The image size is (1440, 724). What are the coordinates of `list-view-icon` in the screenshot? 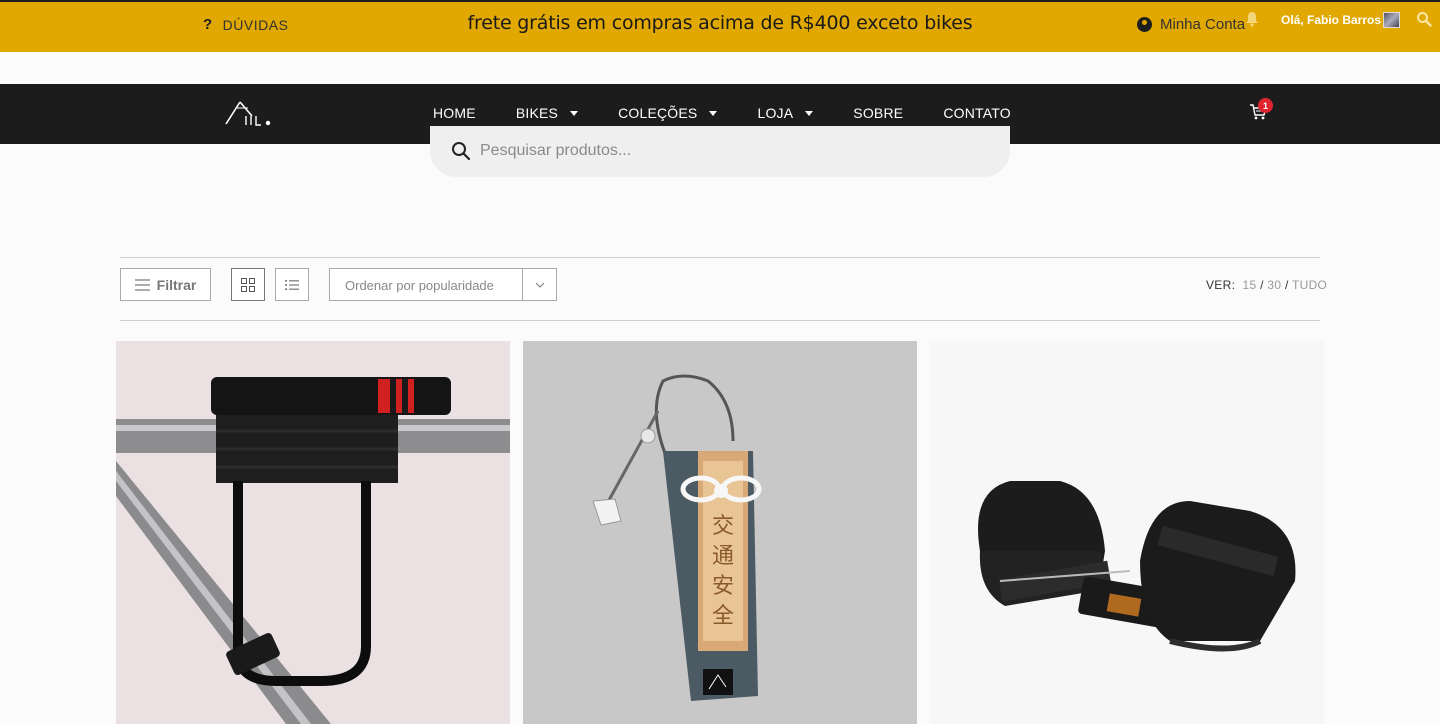 It's located at (292, 284).